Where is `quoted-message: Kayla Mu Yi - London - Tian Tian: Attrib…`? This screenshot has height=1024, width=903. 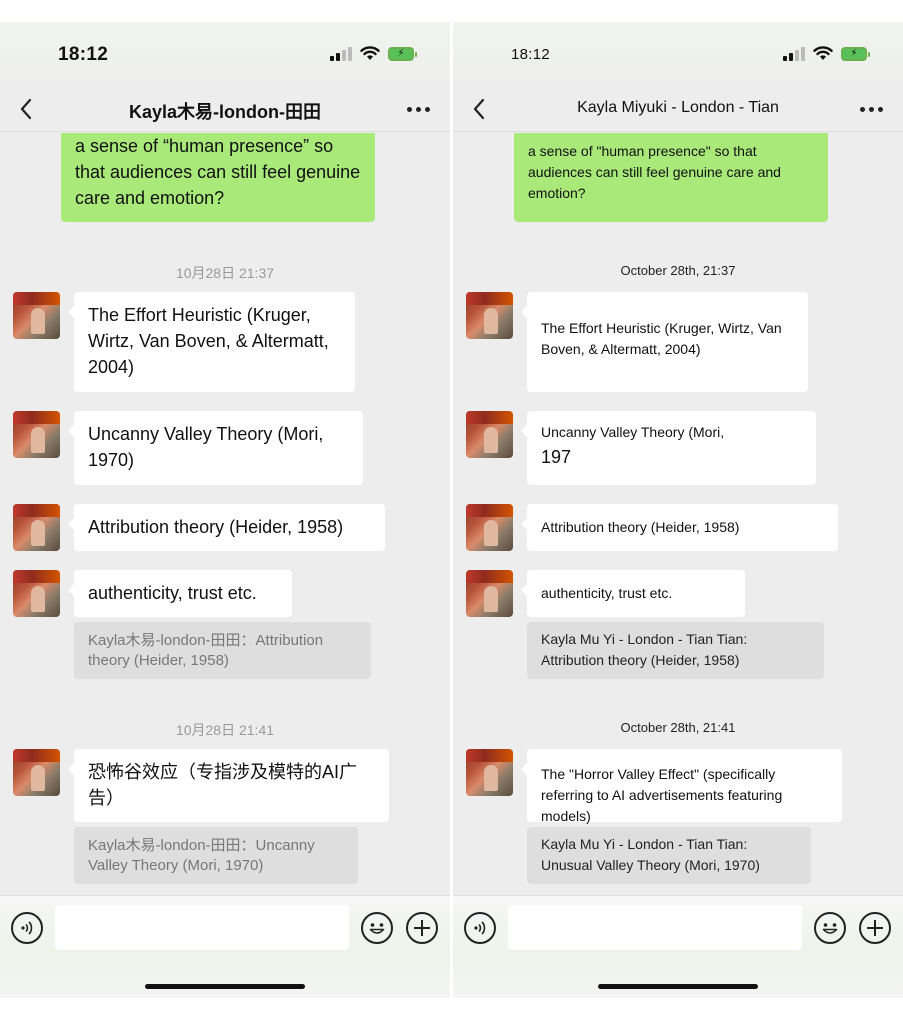 quoted-message: Kayla Mu Yi - London - Tian Tian: Attrib… is located at coordinates (675, 650).